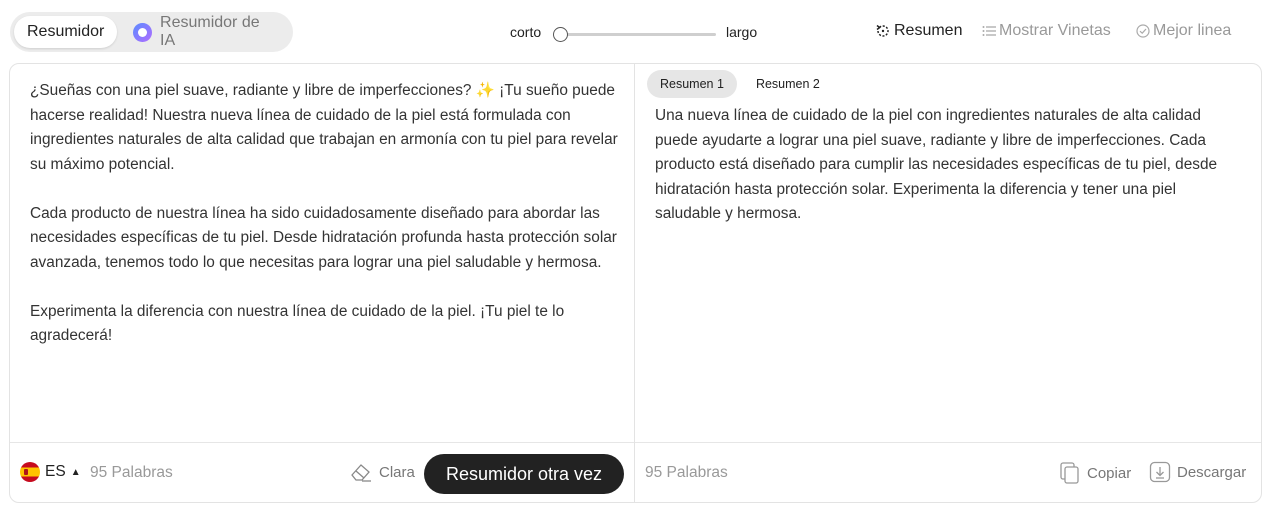 The width and height of the screenshot is (1280, 519). Describe the element at coordinates (75, 472) in the screenshot. I see `caret-up-icon: ▲` at that location.